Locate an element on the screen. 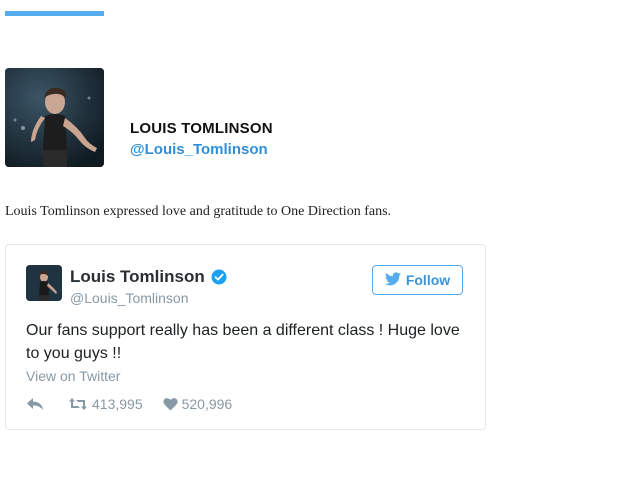 Image resolution: width=630 pixels, height=482 pixels. retweet-count: 413,995 is located at coordinates (117, 404).